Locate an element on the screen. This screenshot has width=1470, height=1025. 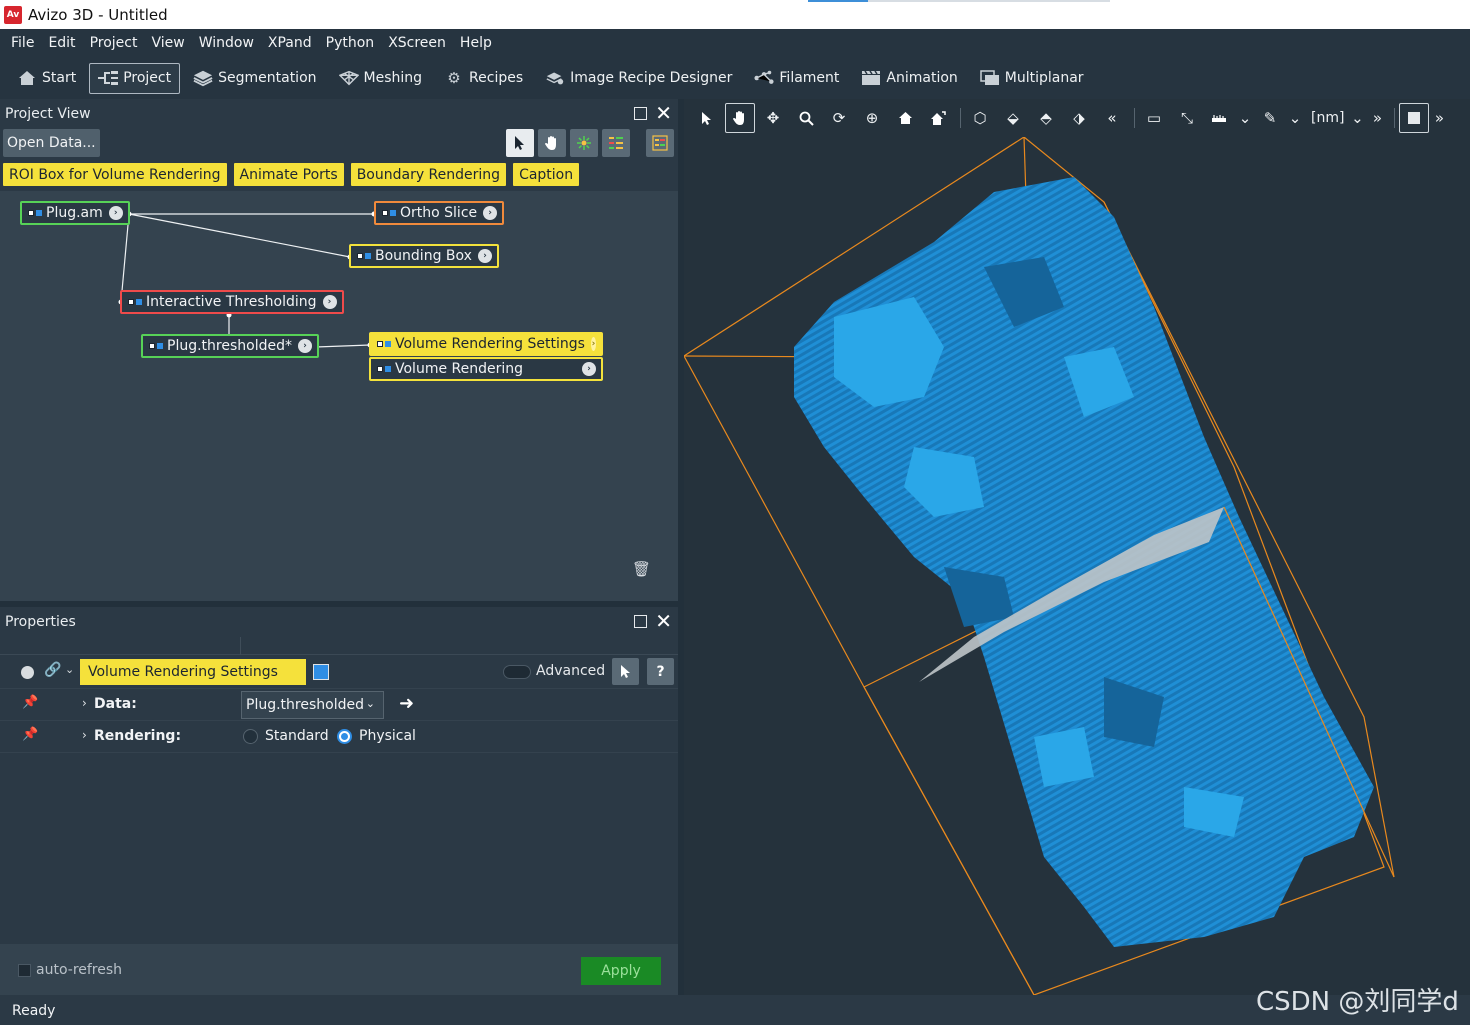
home-view-icon is located at coordinates (905, 118).